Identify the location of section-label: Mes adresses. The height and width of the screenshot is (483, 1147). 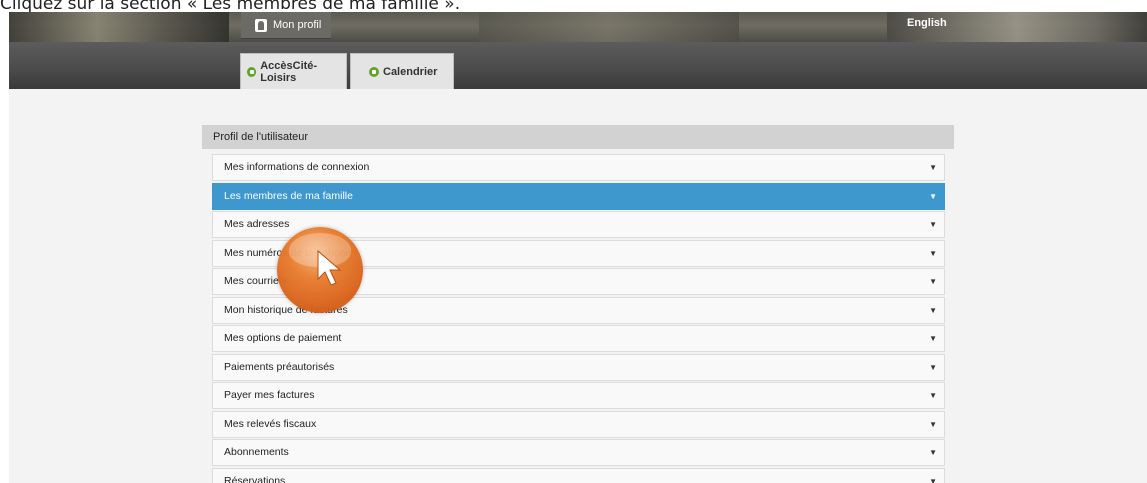
(257, 224).